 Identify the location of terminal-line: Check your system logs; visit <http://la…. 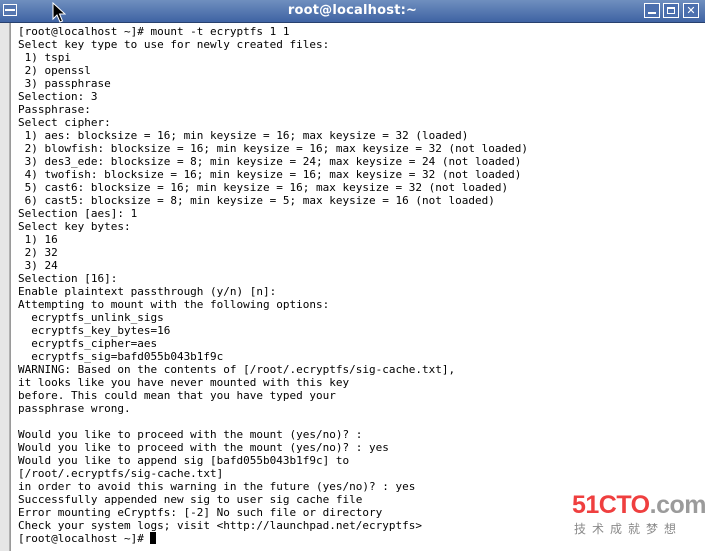
(220, 525).